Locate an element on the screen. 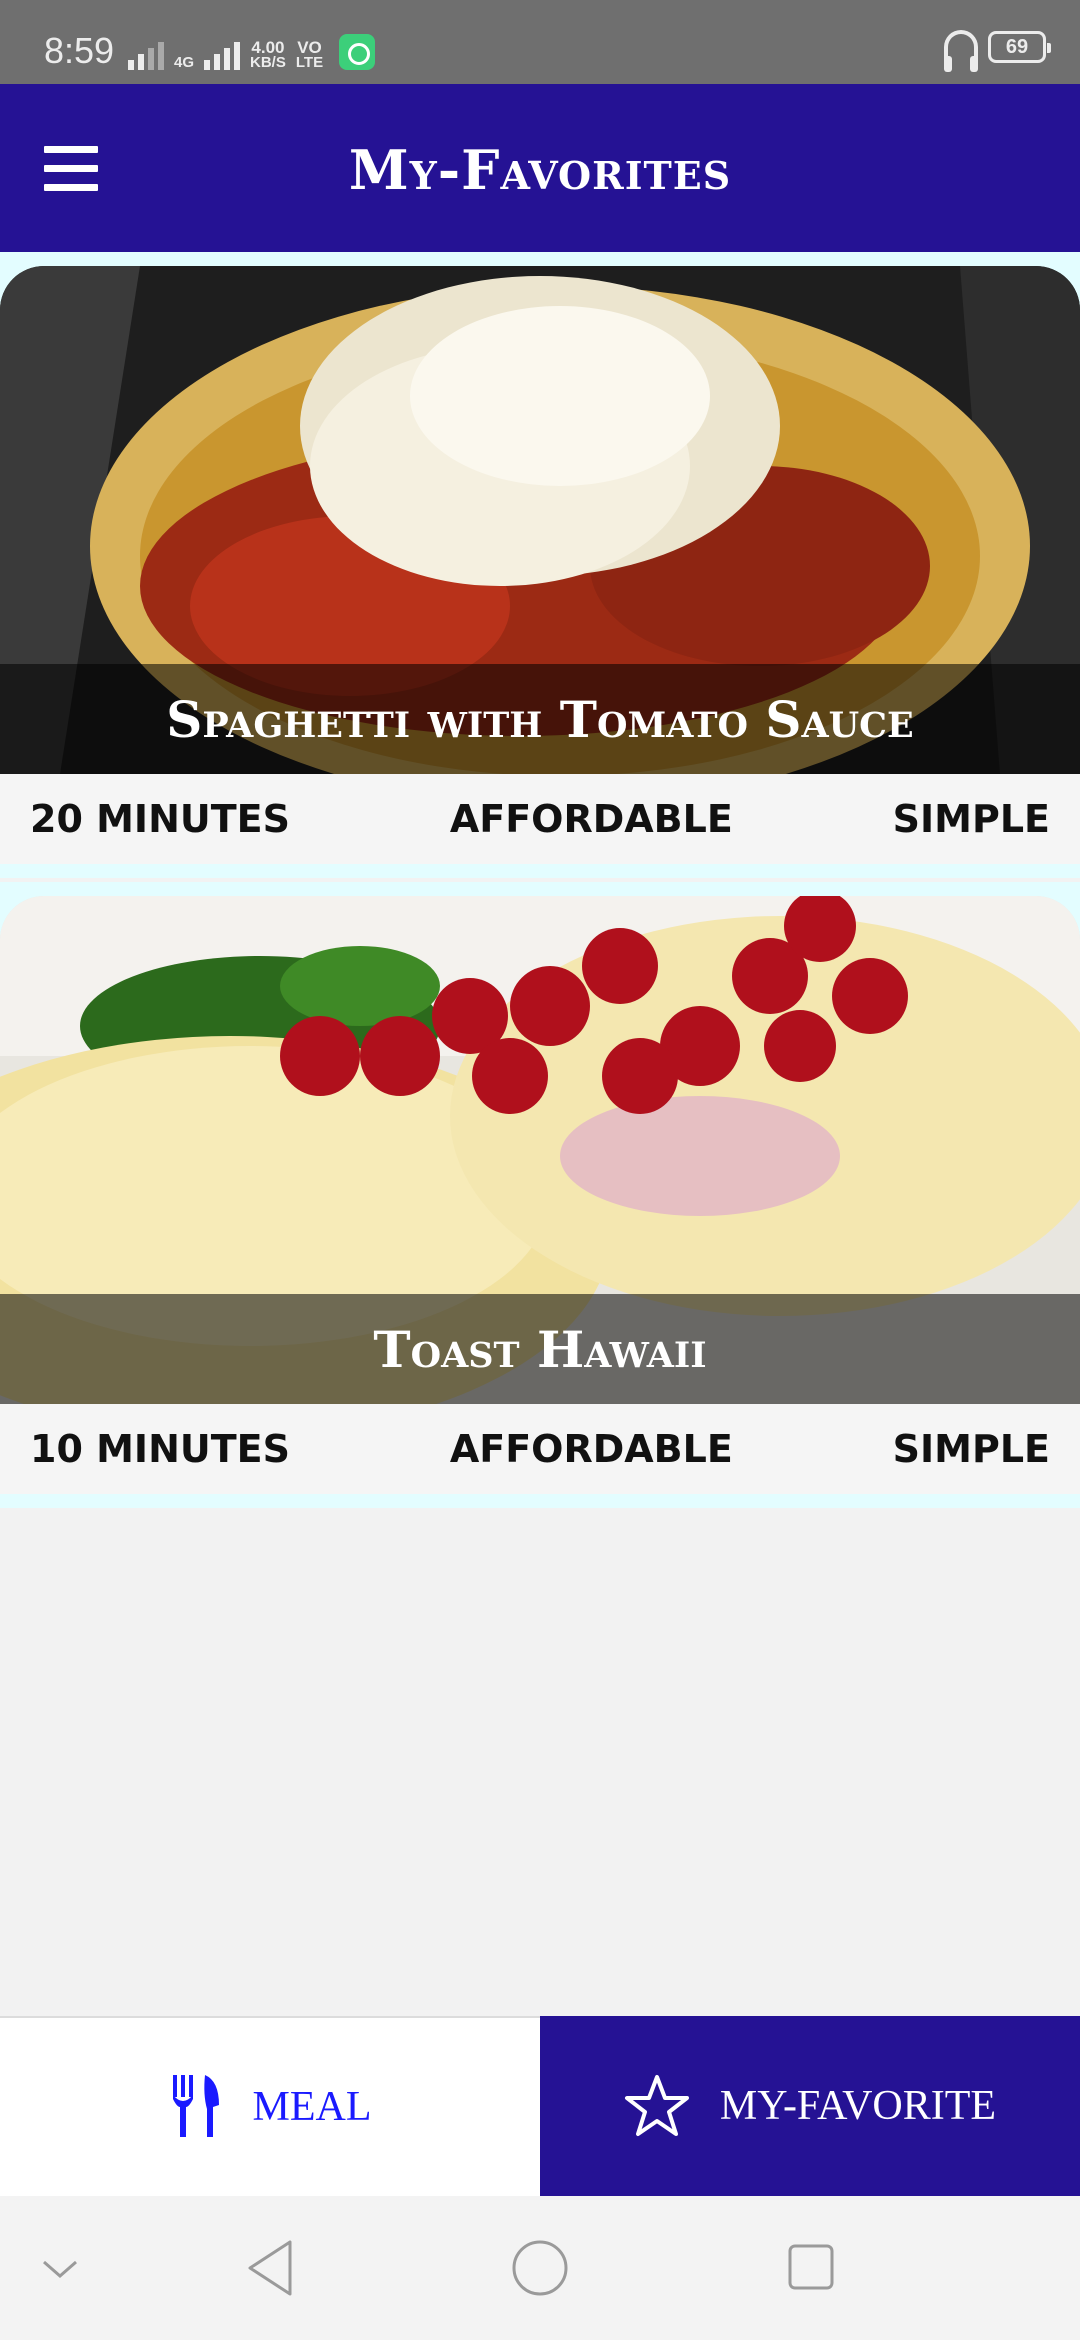 Image resolution: width=1080 pixels, height=2340 pixels. status-icons: 4G 4.00 KB/S VO LTE is located at coordinates (252, 52).